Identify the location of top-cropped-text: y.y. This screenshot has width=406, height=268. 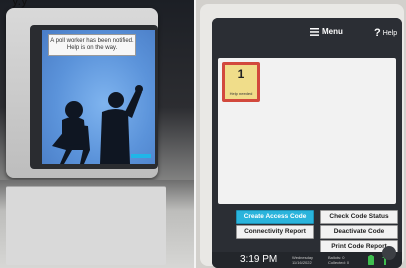
(20, 4).